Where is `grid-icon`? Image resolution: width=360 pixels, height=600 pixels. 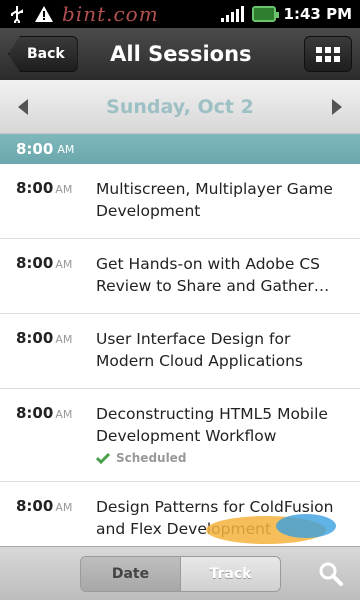 grid-icon is located at coordinates (328, 54).